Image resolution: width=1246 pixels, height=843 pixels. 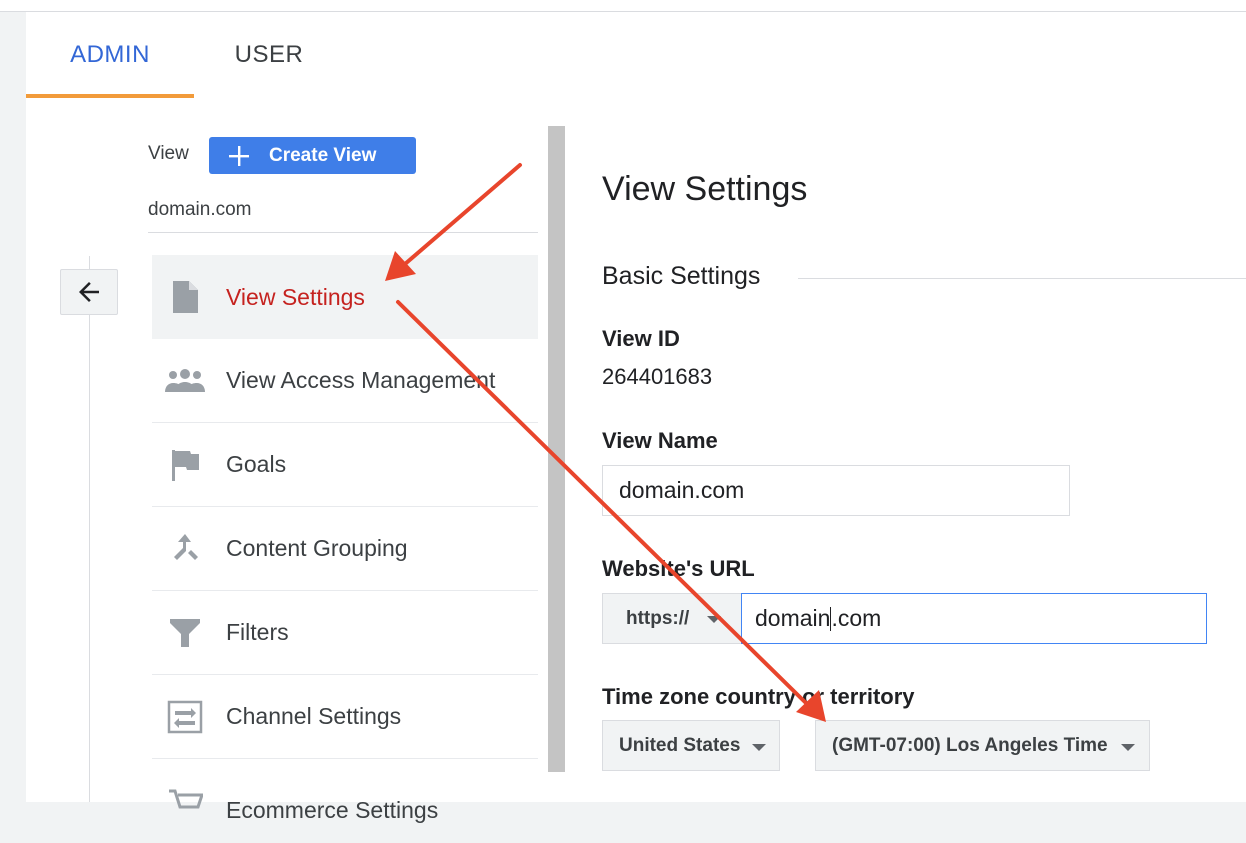 What do you see at coordinates (185, 465) in the screenshot?
I see `flag-icon` at bounding box center [185, 465].